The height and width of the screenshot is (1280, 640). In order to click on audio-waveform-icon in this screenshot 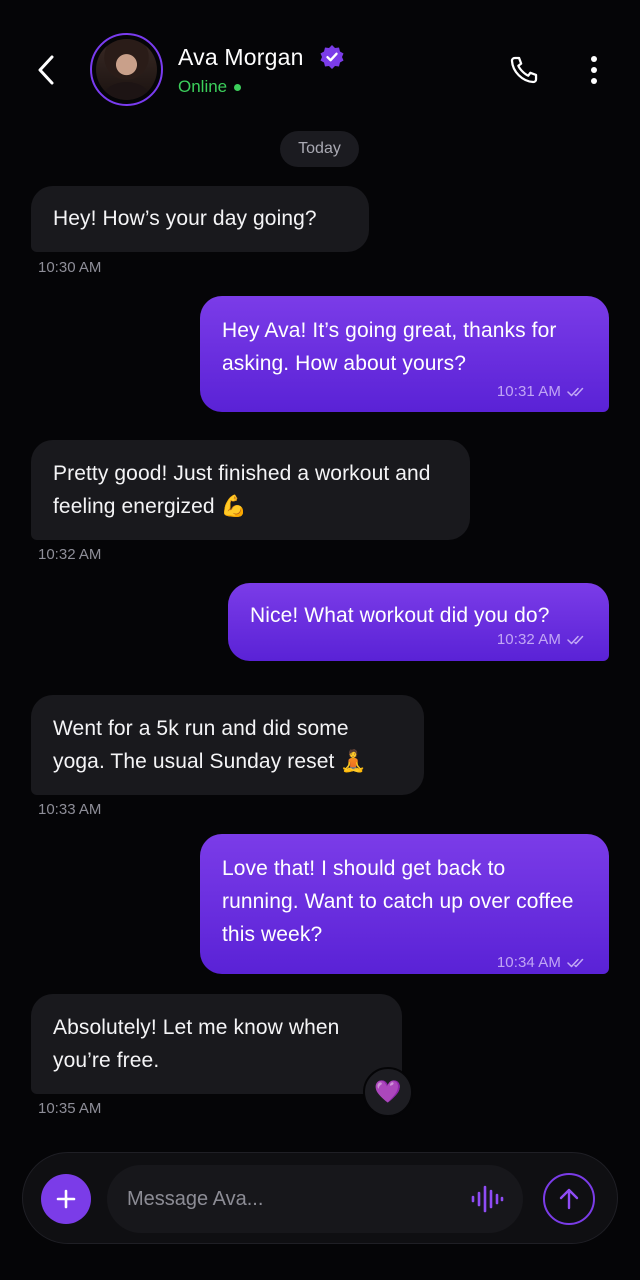, I will do `click(487, 1199)`.